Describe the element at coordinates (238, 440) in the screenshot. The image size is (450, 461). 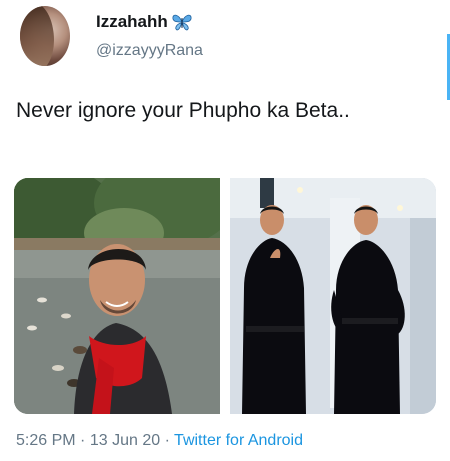
I see `tweet-source-link: Twitter for Android` at that location.